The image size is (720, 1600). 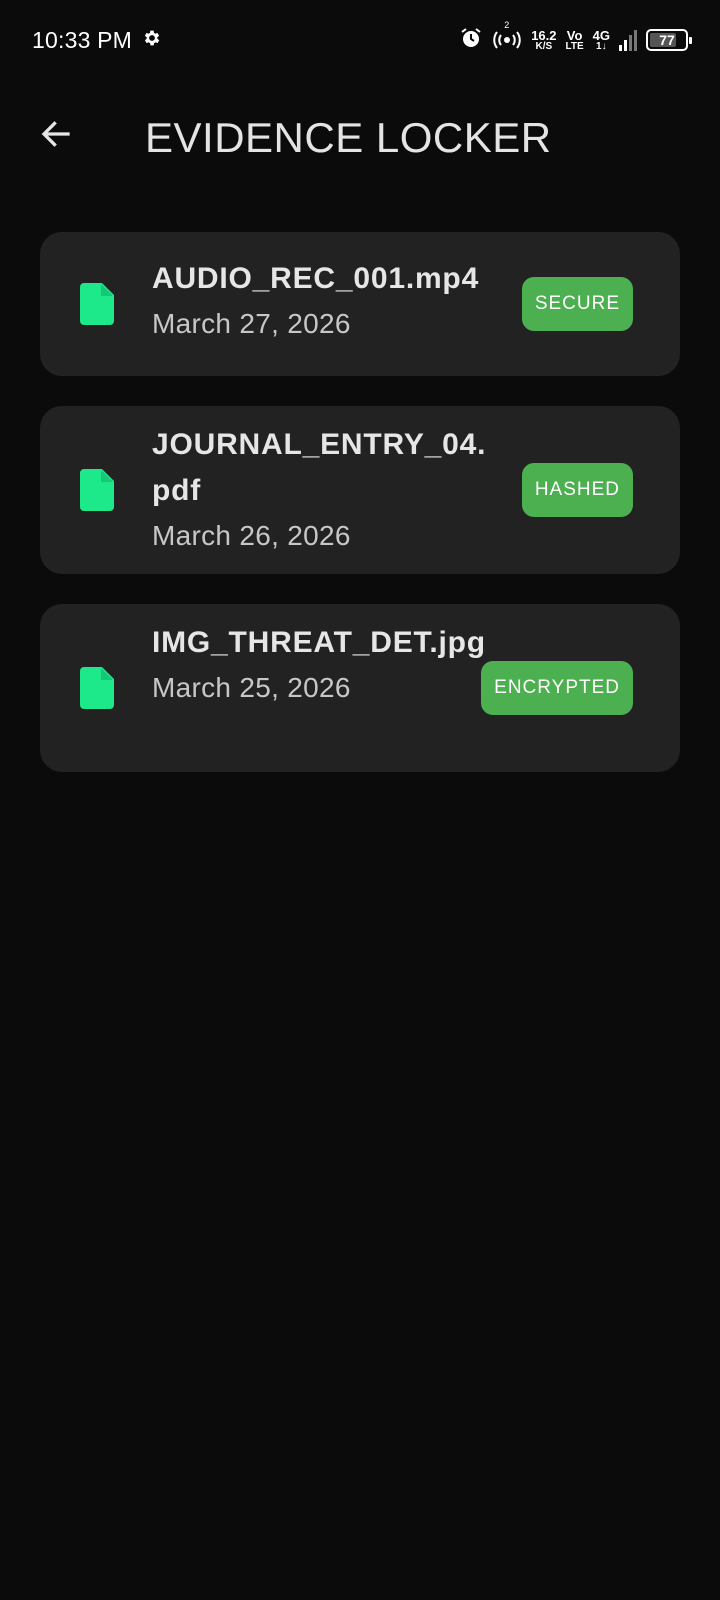 What do you see at coordinates (577, 304) in the screenshot?
I see `status-badge: SECURE` at bounding box center [577, 304].